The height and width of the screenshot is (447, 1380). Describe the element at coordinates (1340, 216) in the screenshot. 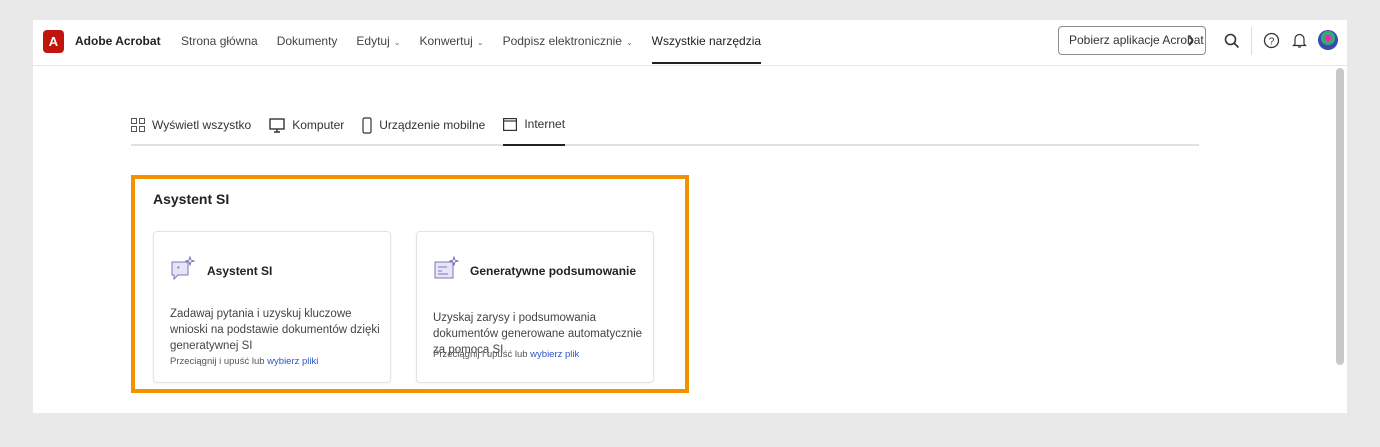

I see `scrollbar` at that location.